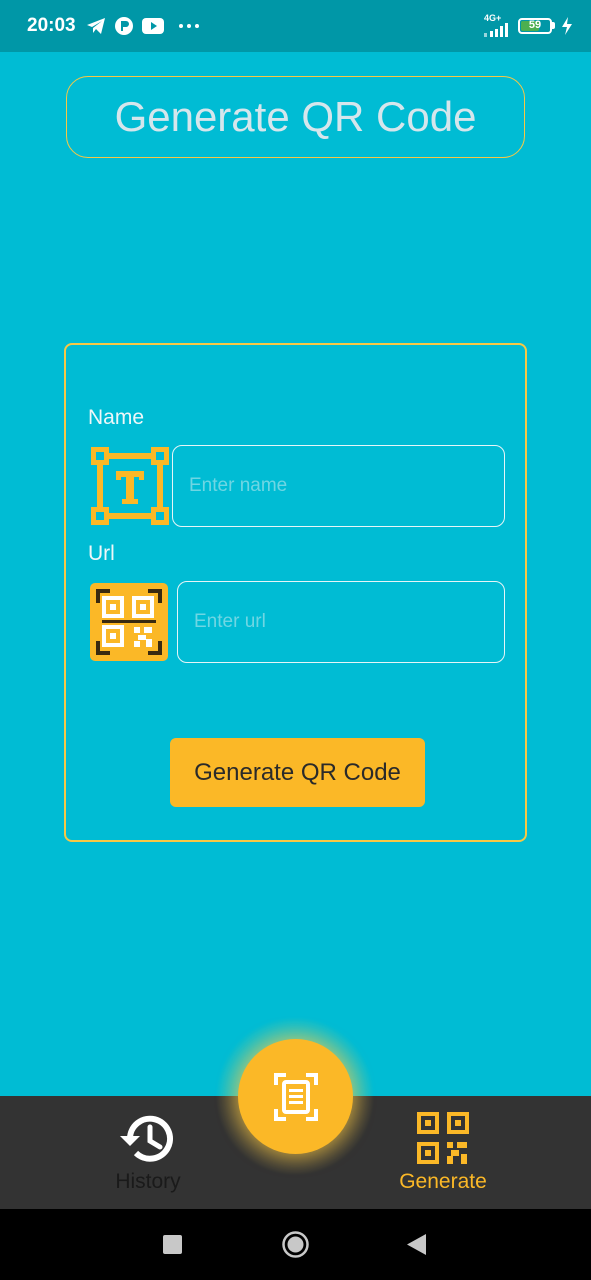 The width and height of the screenshot is (591, 1280). I want to click on status-notification-icons, so click(143, 26).